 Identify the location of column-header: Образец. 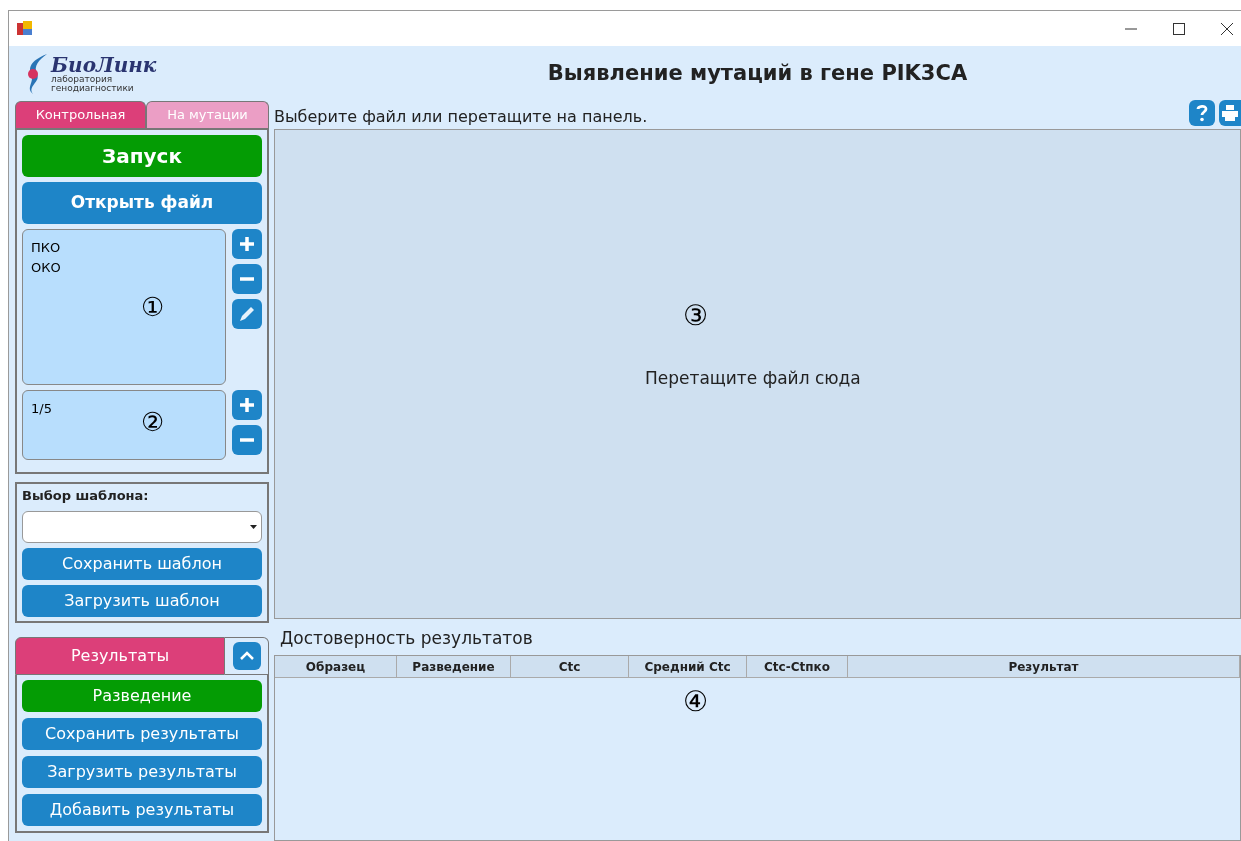
(336, 666).